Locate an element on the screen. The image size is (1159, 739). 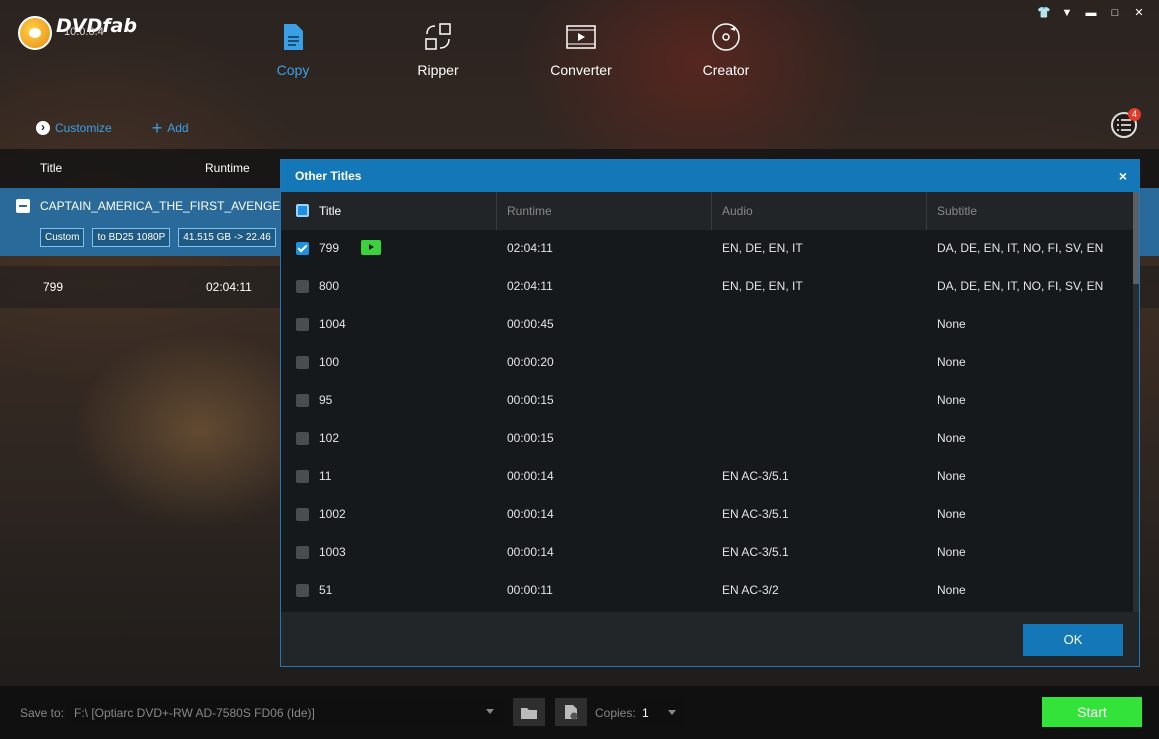
table-row: 51 00:00:11 EN AC-3/2 None is located at coordinates (707, 591).